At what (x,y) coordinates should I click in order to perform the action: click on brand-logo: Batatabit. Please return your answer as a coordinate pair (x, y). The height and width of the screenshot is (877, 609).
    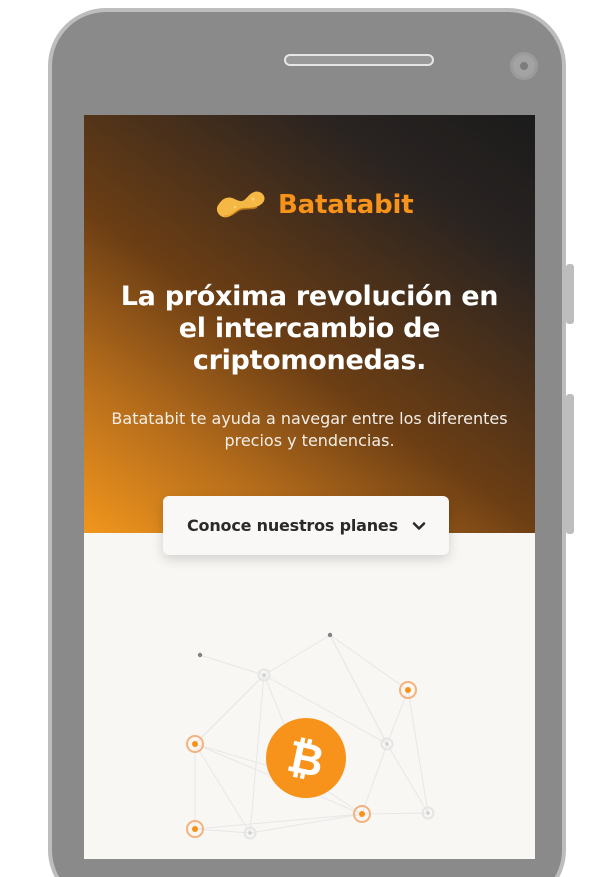
    Looking at the image, I should click on (314, 205).